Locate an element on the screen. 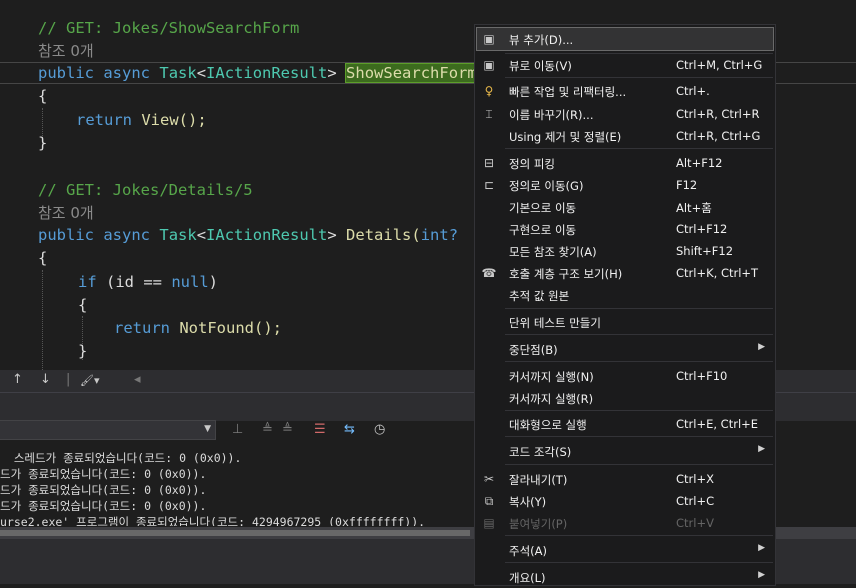  rename-icon: ⌶ is located at coordinates (489, 114).